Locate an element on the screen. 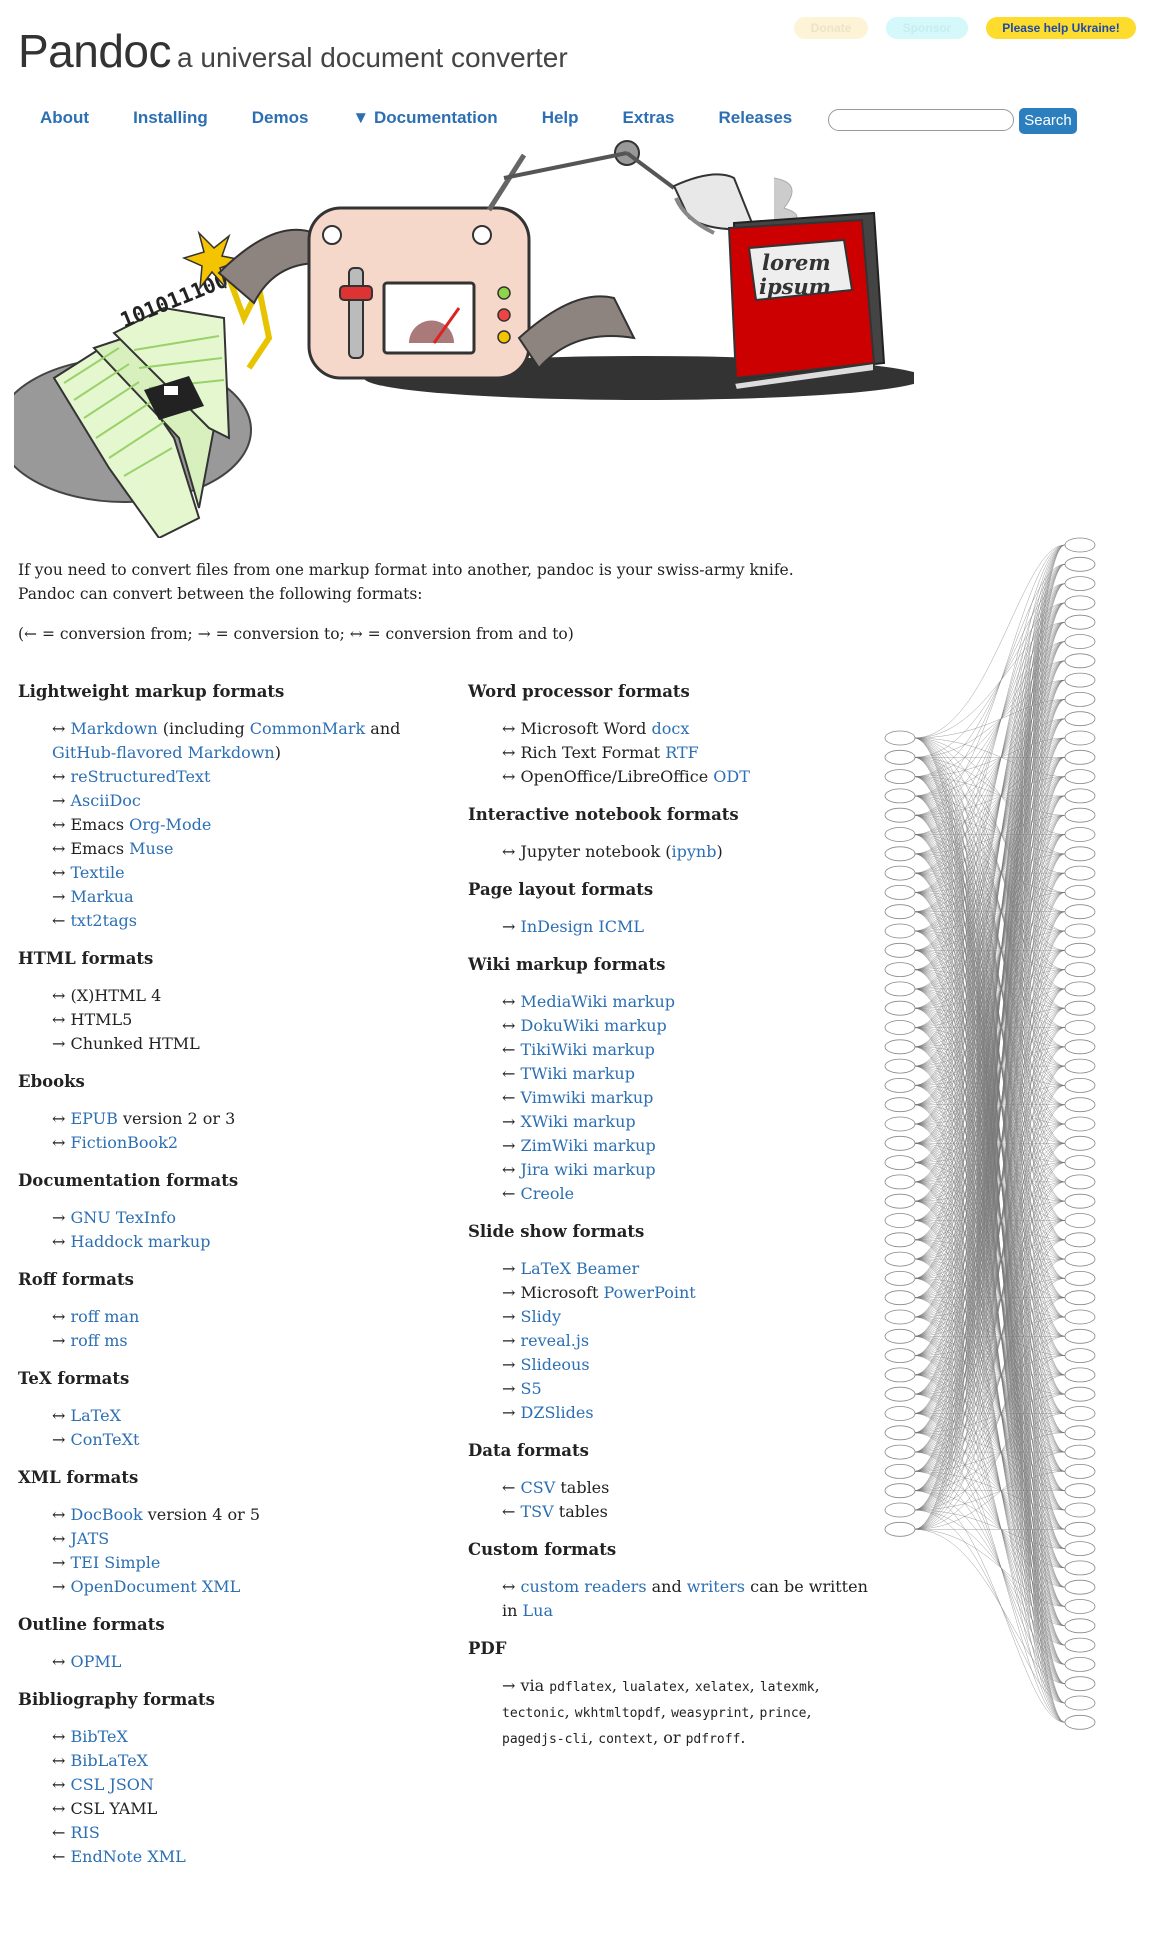 The height and width of the screenshot is (1944, 1152). format-link-roff-ms: roff ms is located at coordinates (99, 1340).